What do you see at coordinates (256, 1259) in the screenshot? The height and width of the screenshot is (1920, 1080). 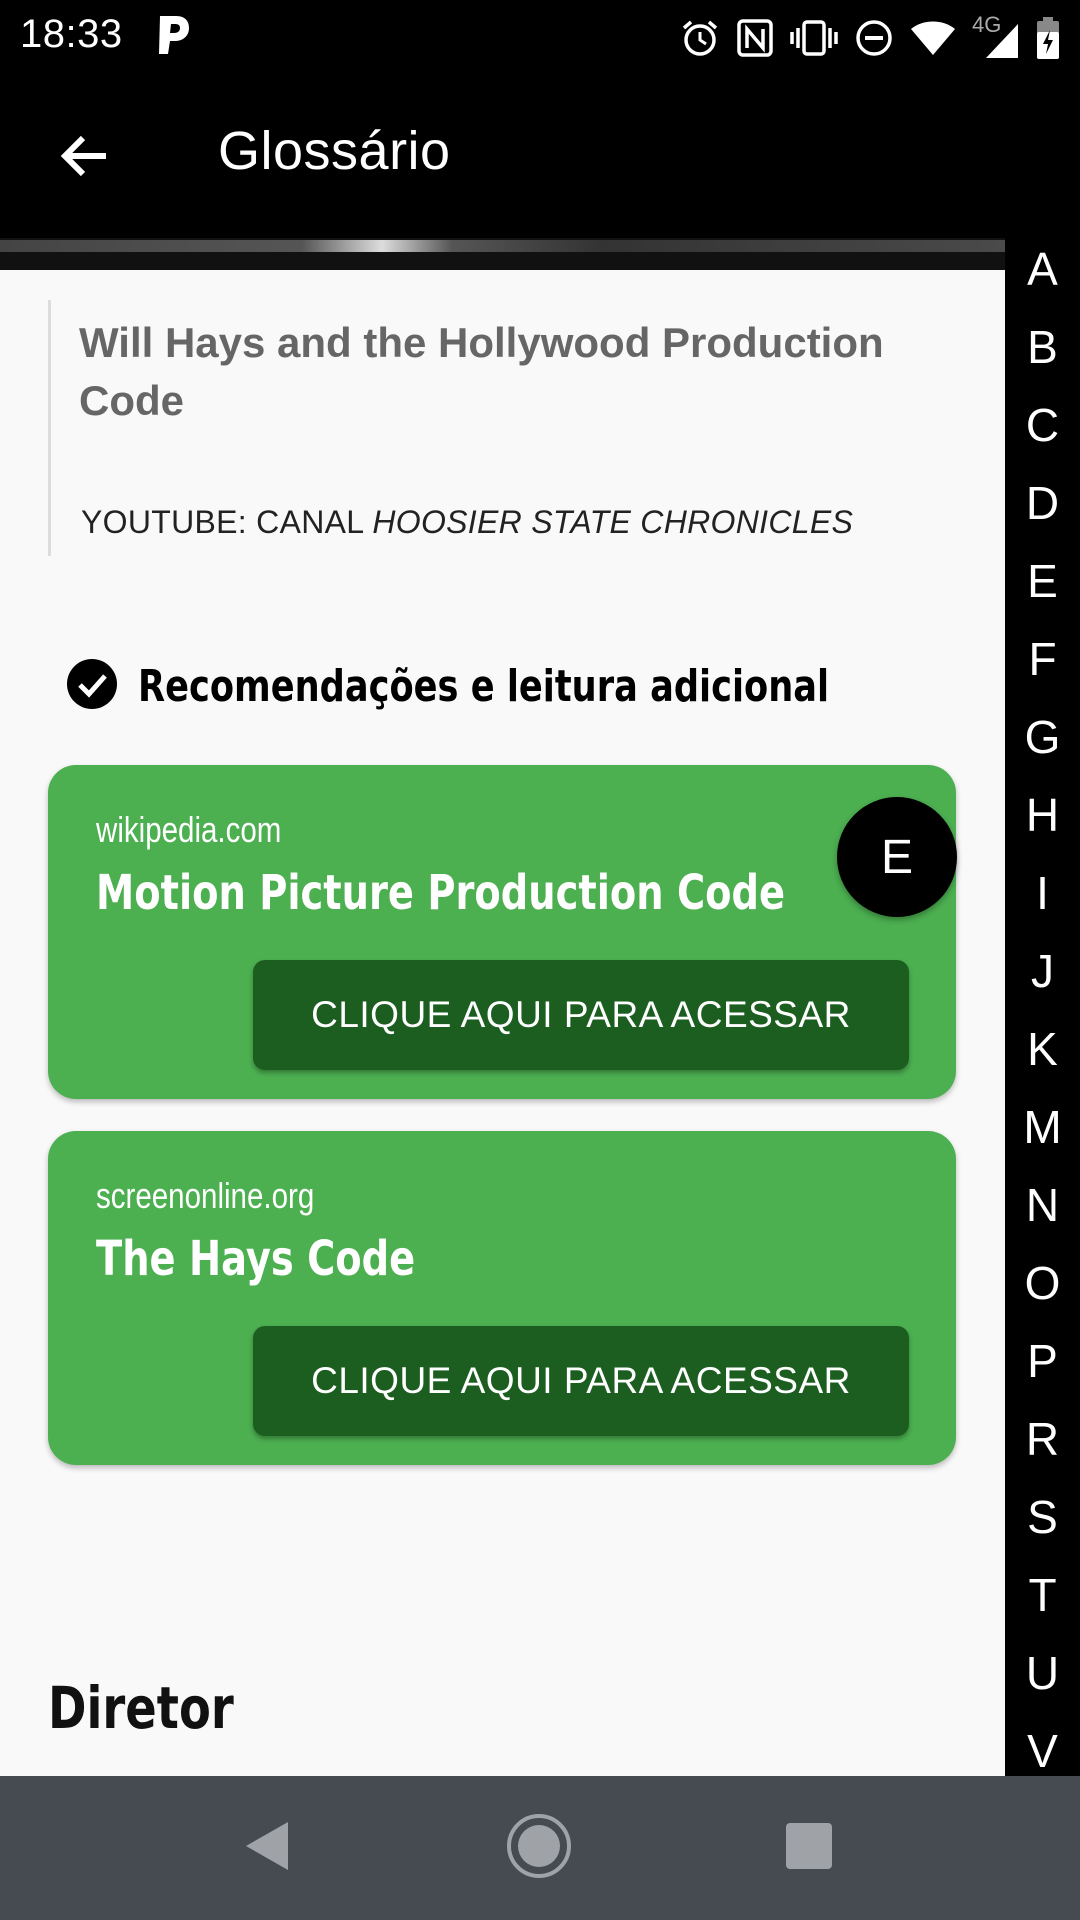 I see `card-title: The Hays Code` at bounding box center [256, 1259].